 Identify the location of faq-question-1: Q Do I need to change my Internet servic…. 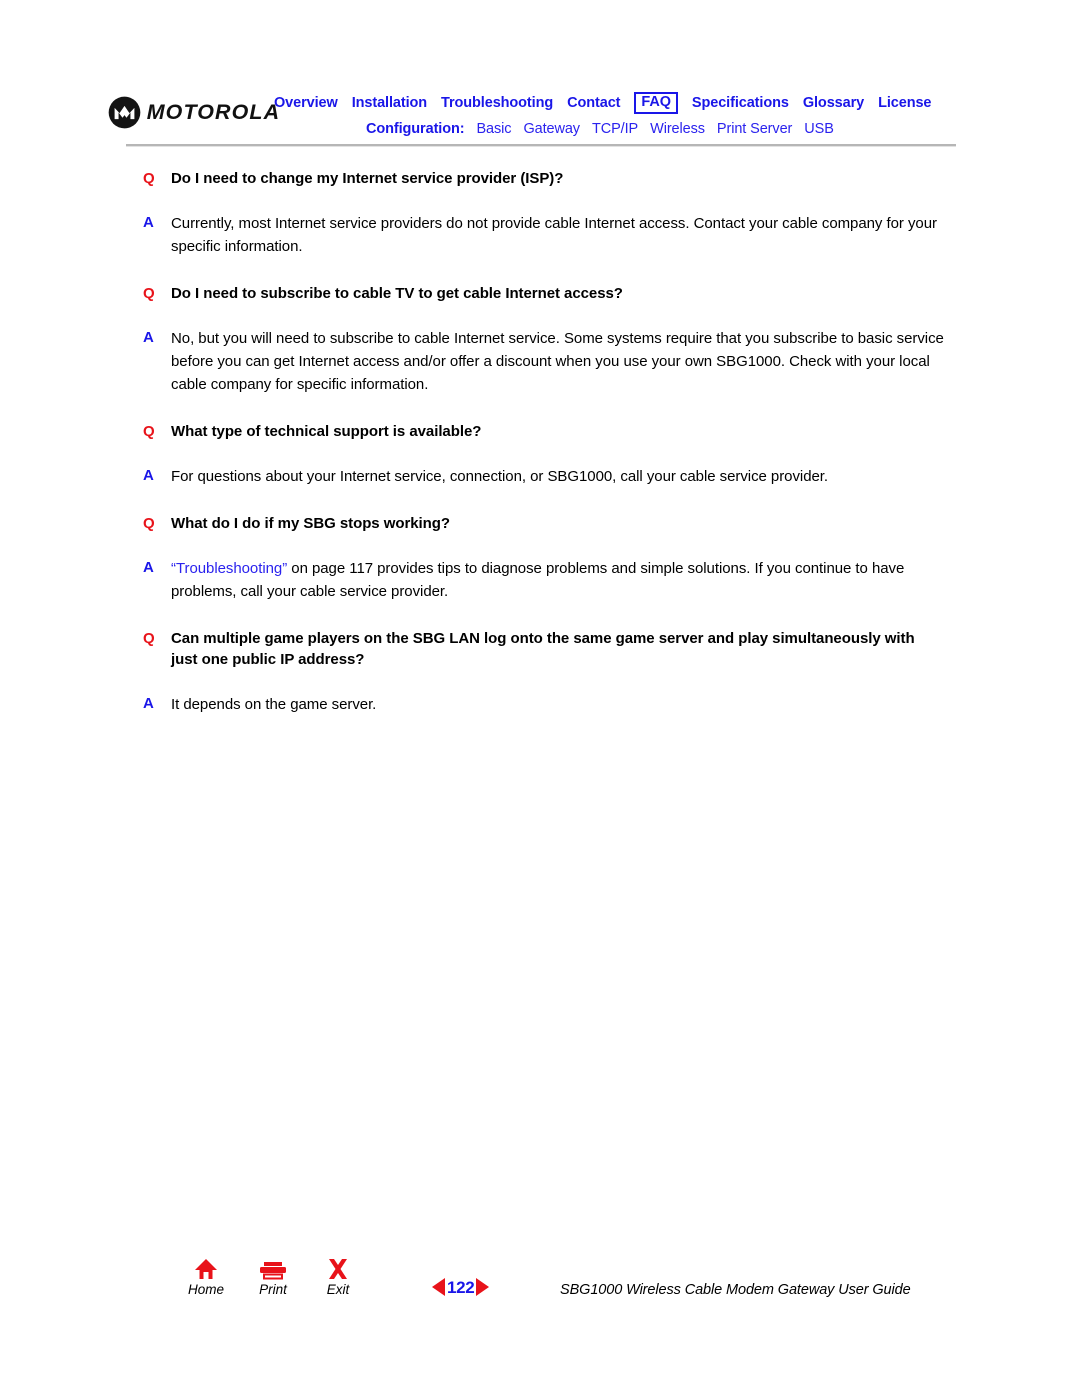
(544, 178).